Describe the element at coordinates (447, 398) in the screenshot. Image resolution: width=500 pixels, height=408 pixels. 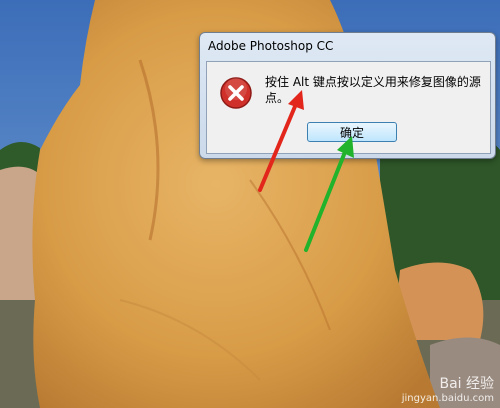
I see `watermark-url: jingyan.baidu.com` at that location.